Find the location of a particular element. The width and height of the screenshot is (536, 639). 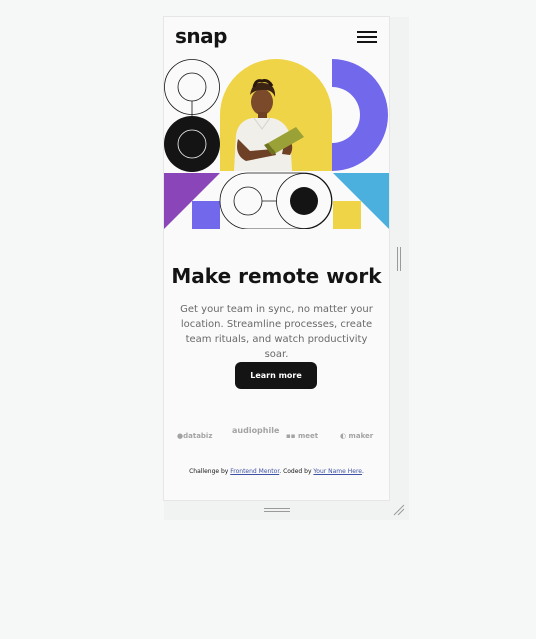

pill-left-circle is located at coordinates (248, 201).